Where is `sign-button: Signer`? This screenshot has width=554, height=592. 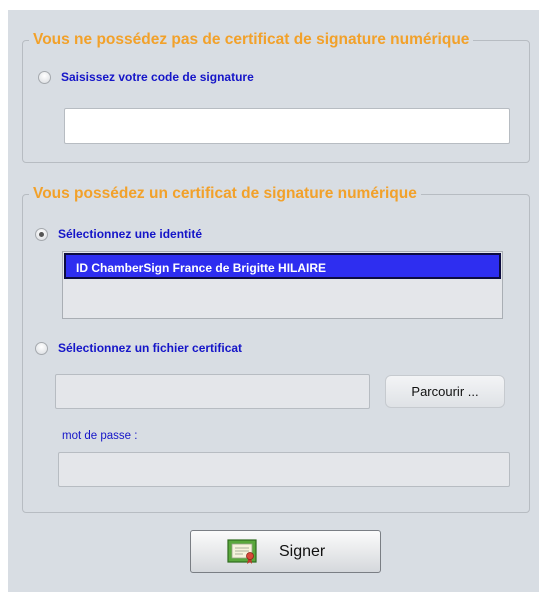
sign-button: Signer is located at coordinates (285, 551).